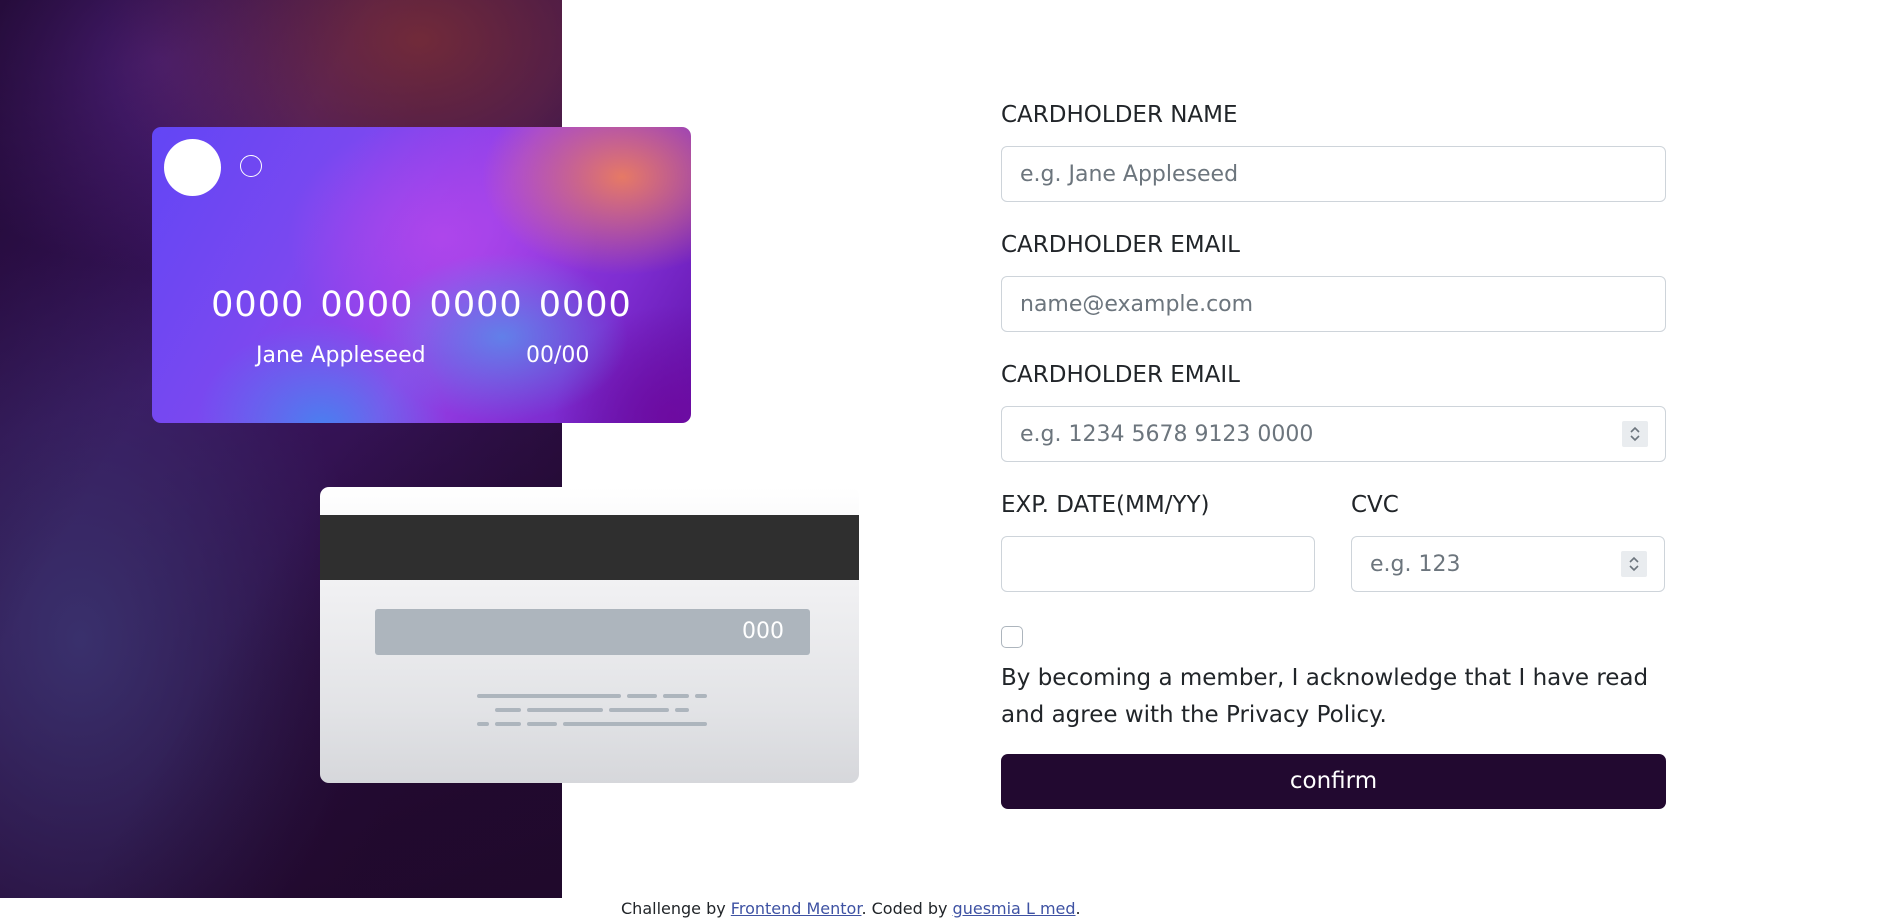  Describe the element at coordinates (1105, 505) in the screenshot. I see `exp-date-label: EXP. DATE(MM/YY)` at that location.